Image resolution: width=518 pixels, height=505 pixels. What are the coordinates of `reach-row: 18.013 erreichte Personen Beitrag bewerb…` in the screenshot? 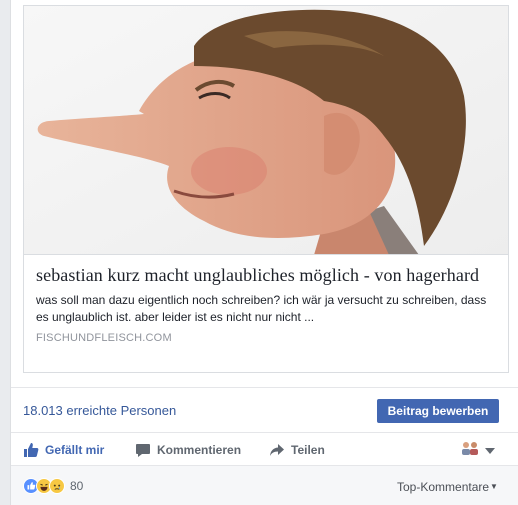 It's located at (264, 410).